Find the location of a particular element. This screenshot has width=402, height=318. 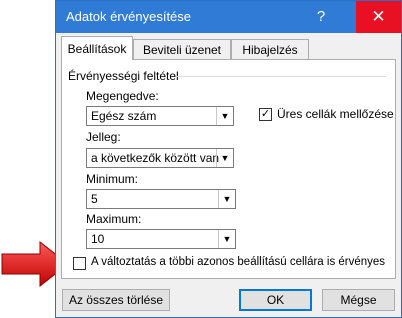

minimum-value: 5 is located at coordinates (94, 199).